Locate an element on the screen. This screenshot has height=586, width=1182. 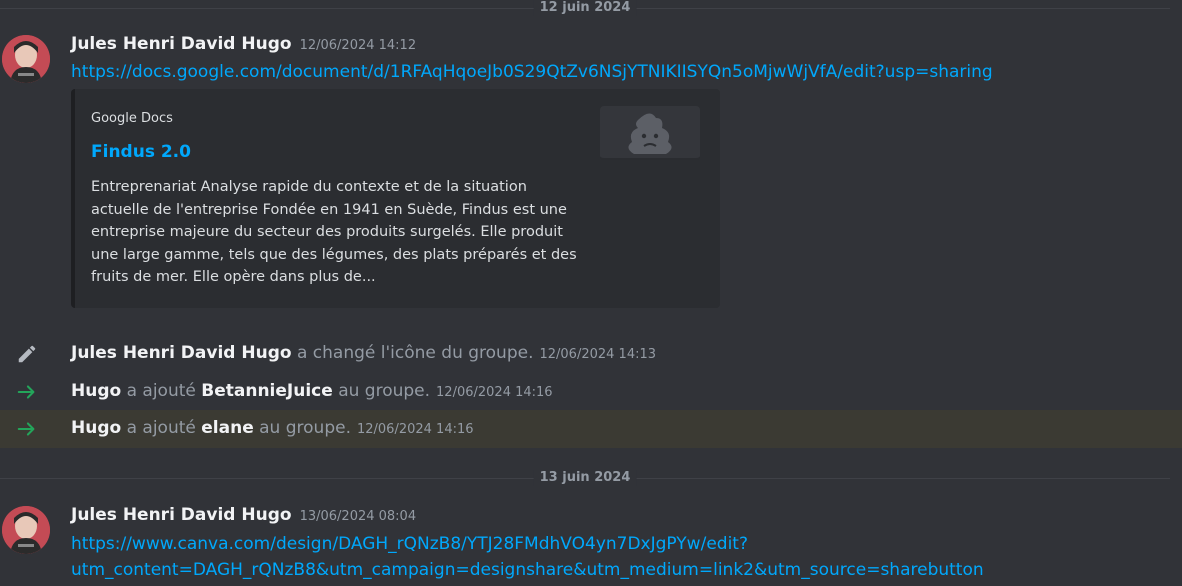
date-divider: 13 juin 2024 is located at coordinates (585, 478).